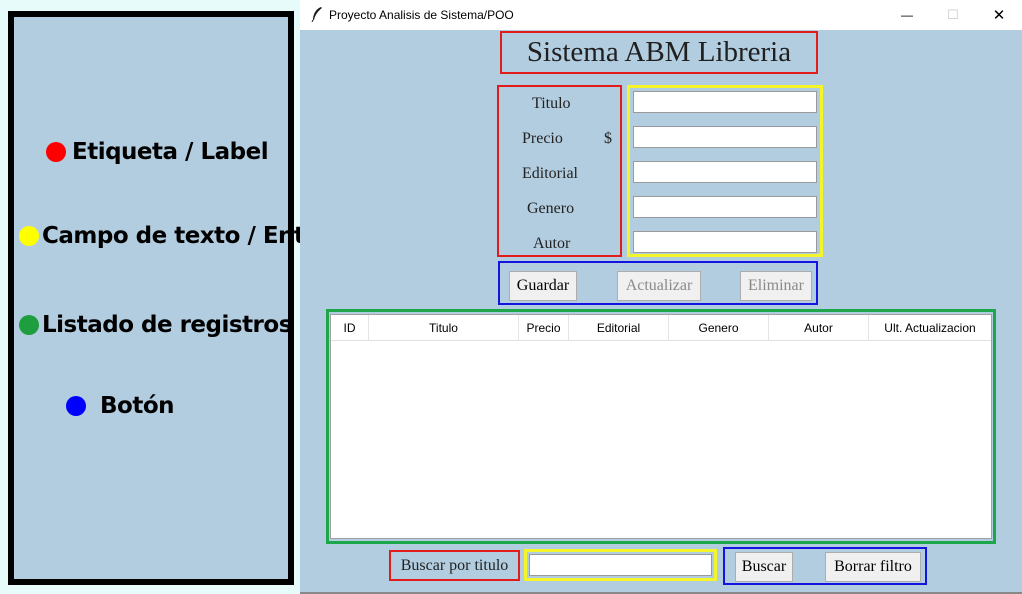  I want to click on eliminar-button: Eliminar, so click(776, 286).